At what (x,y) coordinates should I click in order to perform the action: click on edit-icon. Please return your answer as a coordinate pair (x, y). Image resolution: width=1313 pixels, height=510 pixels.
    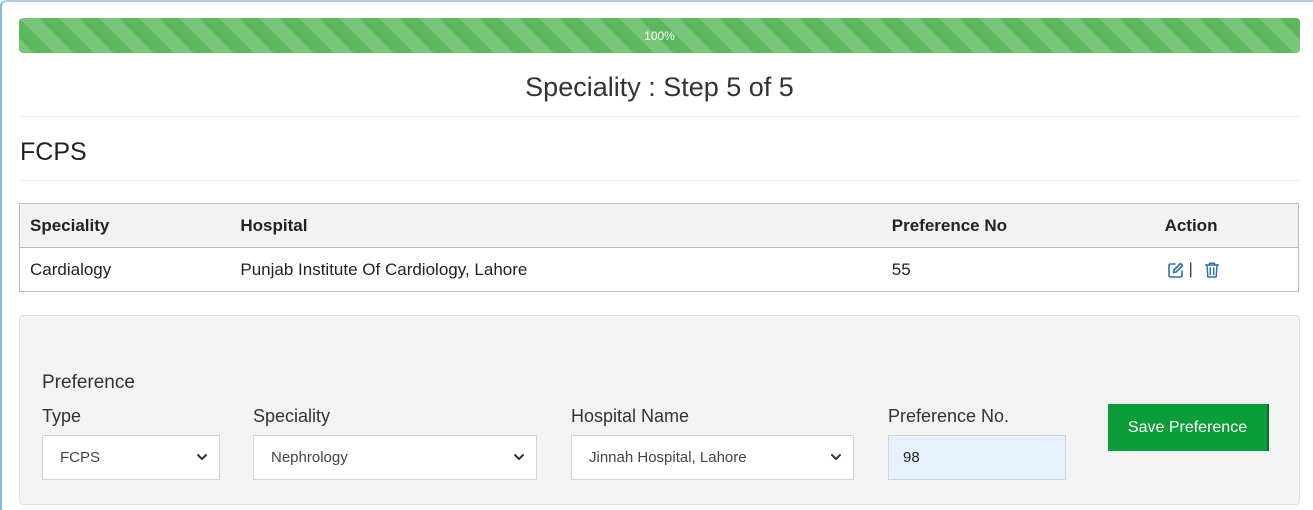
    Looking at the image, I should click on (1176, 270).